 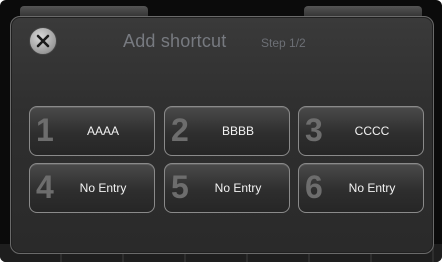 I want to click on step-indicator: Step 1/2, so click(x=283, y=43).